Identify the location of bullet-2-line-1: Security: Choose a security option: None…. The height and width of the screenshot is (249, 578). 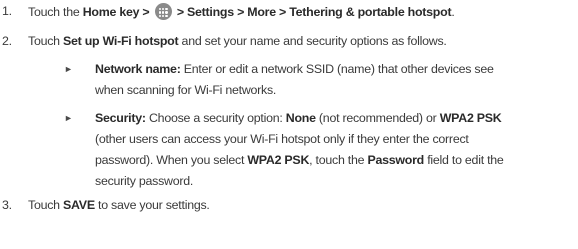
(298, 118).